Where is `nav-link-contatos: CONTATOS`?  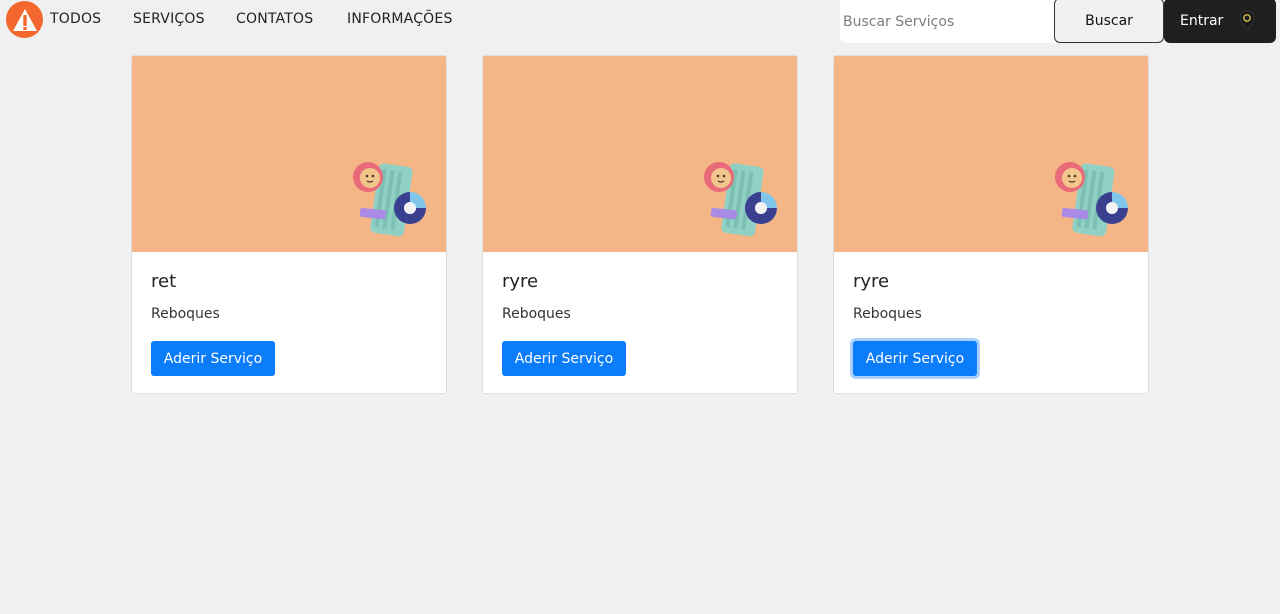
nav-link-contatos: CONTATOS is located at coordinates (274, 19).